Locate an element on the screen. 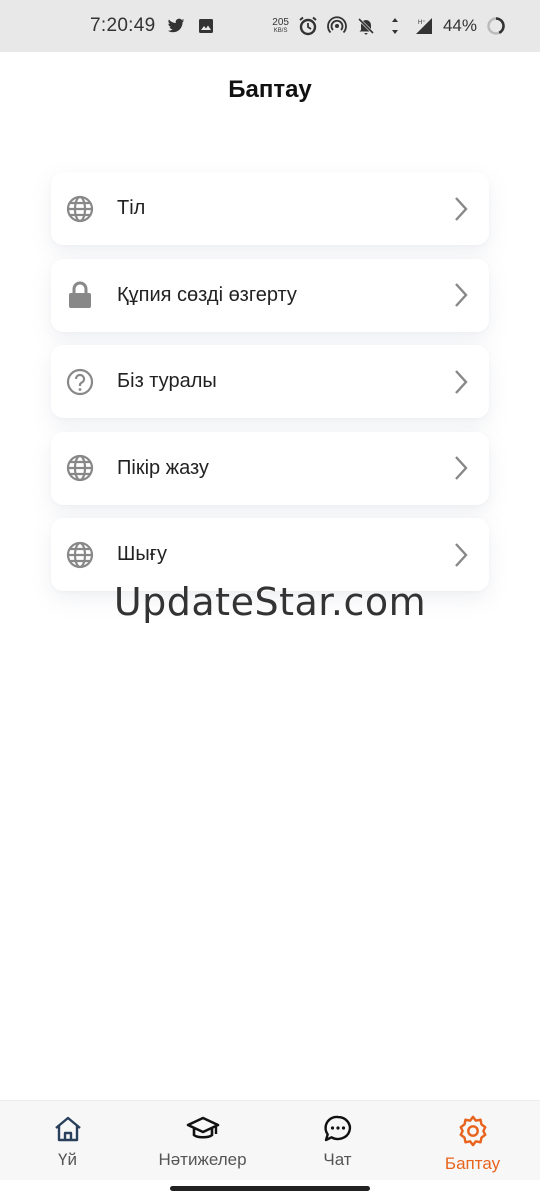 The image size is (540, 1200). menu-item-label: Шығу is located at coordinates (142, 554).